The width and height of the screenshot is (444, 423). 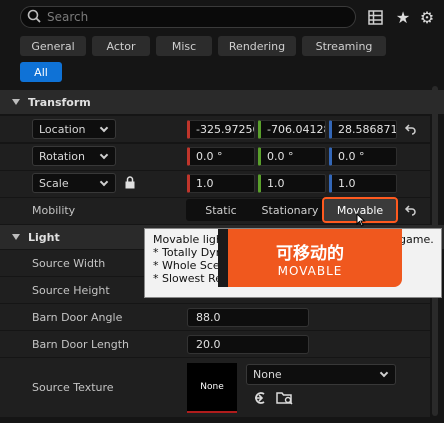 I want to click on source-texture-value: None, so click(x=267, y=374).